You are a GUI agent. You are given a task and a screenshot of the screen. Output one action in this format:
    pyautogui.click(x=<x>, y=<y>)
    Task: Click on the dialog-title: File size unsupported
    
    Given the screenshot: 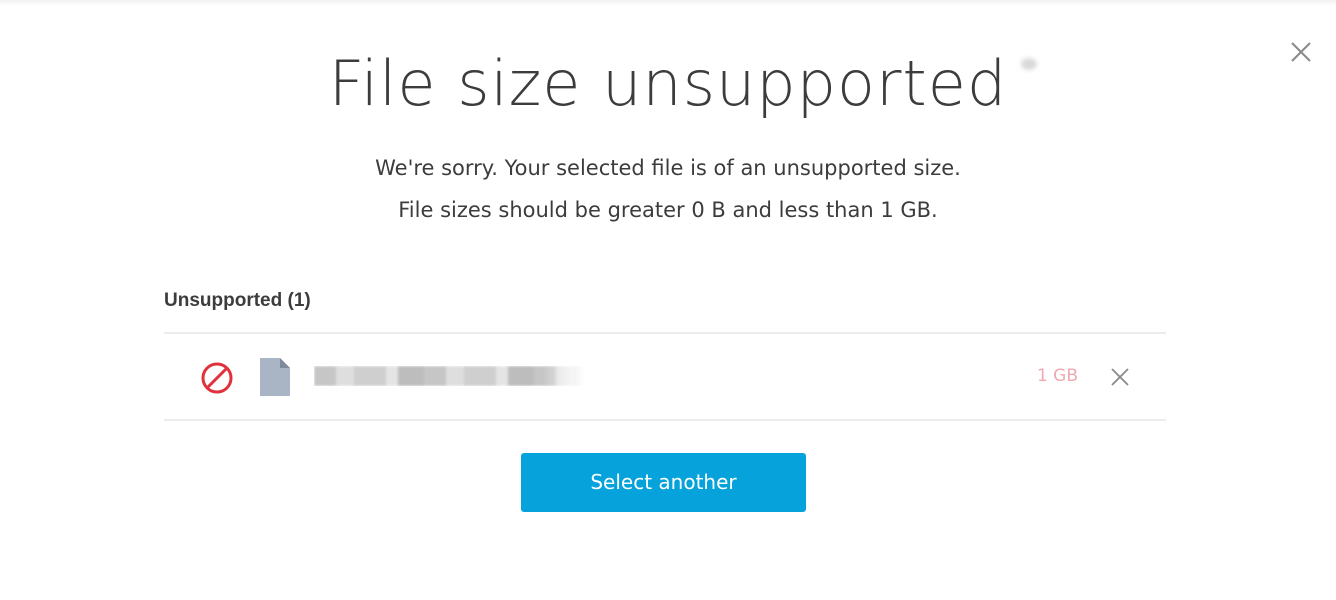 What is the action you would take?
    pyautogui.click(x=668, y=83)
    